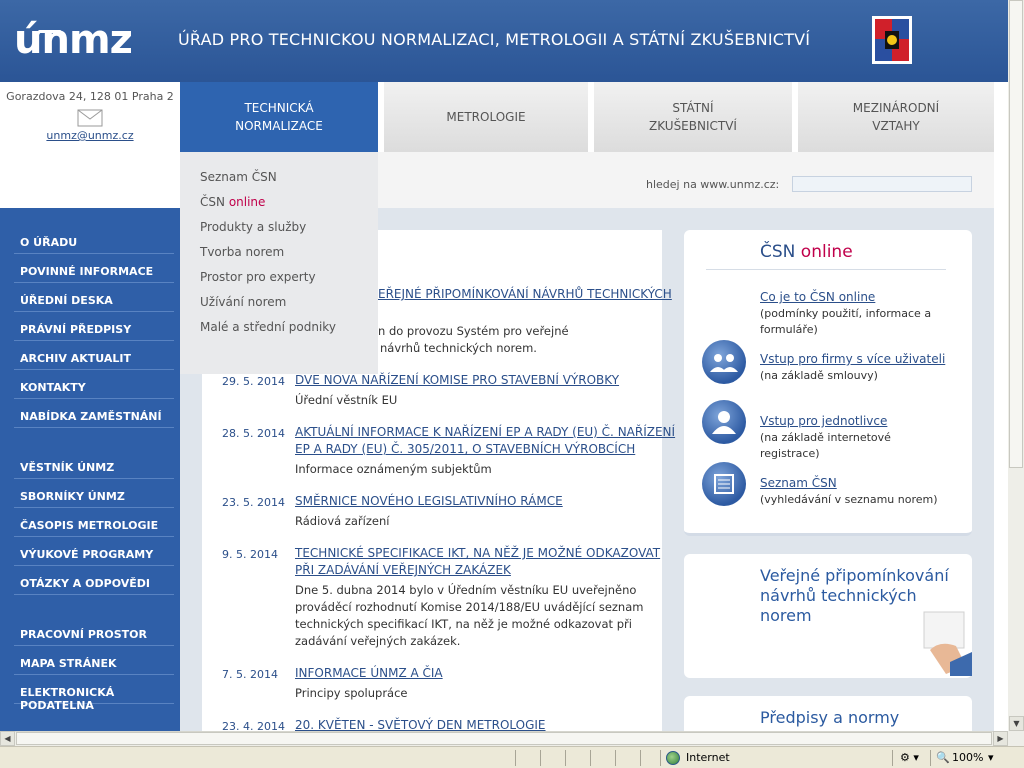  I want to click on tab-statni-zkusebnictvi: STÁTNÍ ZKUŠEBNICTVÍ, so click(690, 117).